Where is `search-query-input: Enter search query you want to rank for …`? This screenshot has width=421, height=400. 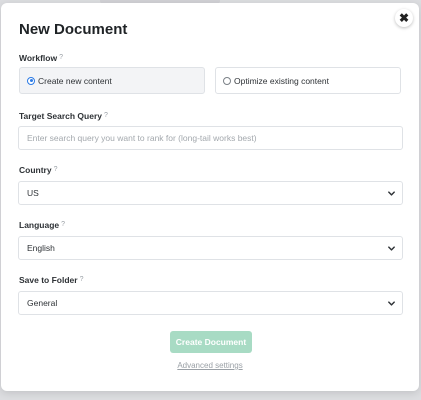 search-query-input: Enter search query you want to rank for … is located at coordinates (210, 138).